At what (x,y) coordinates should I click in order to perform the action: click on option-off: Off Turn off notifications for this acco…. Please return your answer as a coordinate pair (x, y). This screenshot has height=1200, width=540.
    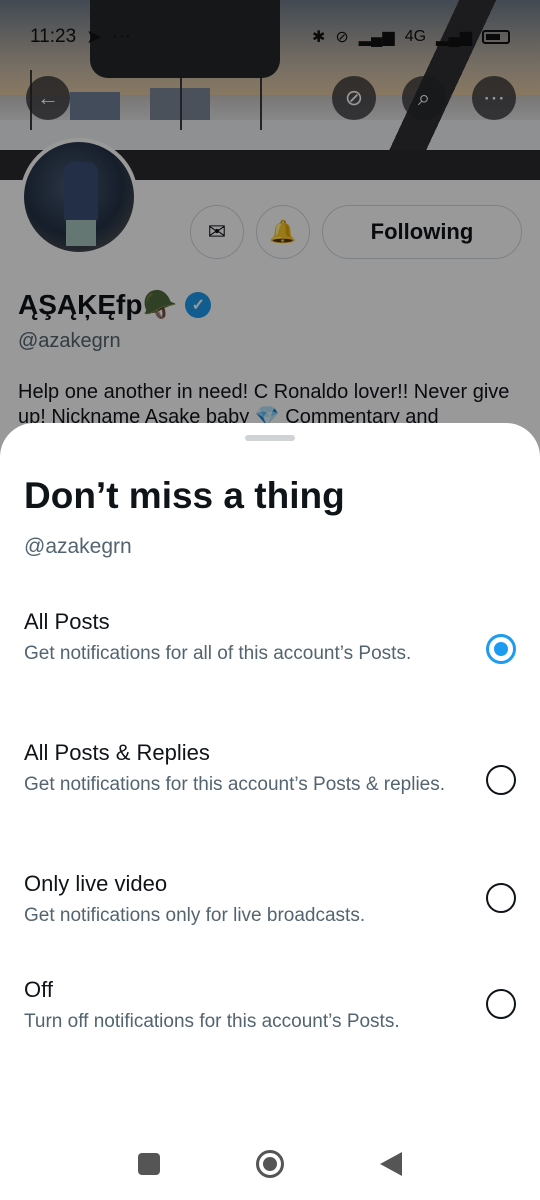
    Looking at the image, I should click on (270, 1017).